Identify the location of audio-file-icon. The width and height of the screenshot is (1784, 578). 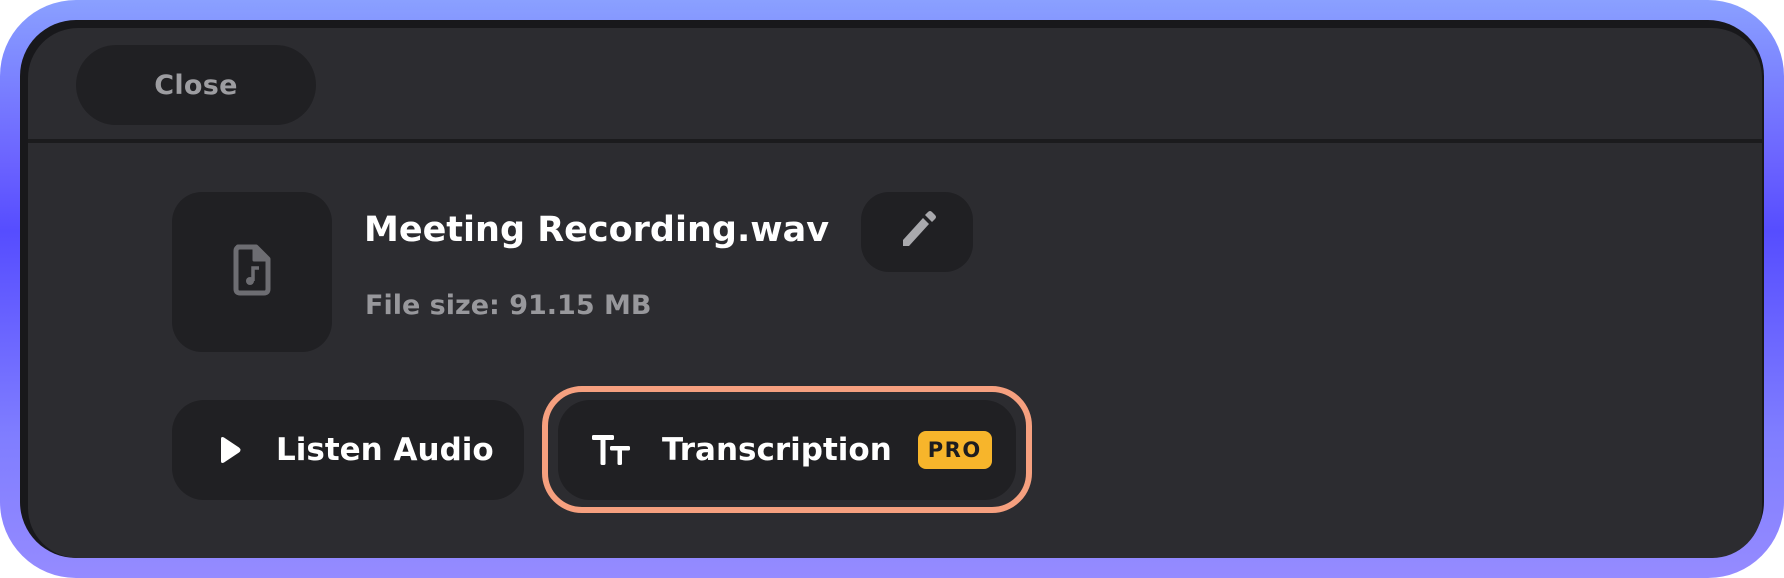
(252, 272).